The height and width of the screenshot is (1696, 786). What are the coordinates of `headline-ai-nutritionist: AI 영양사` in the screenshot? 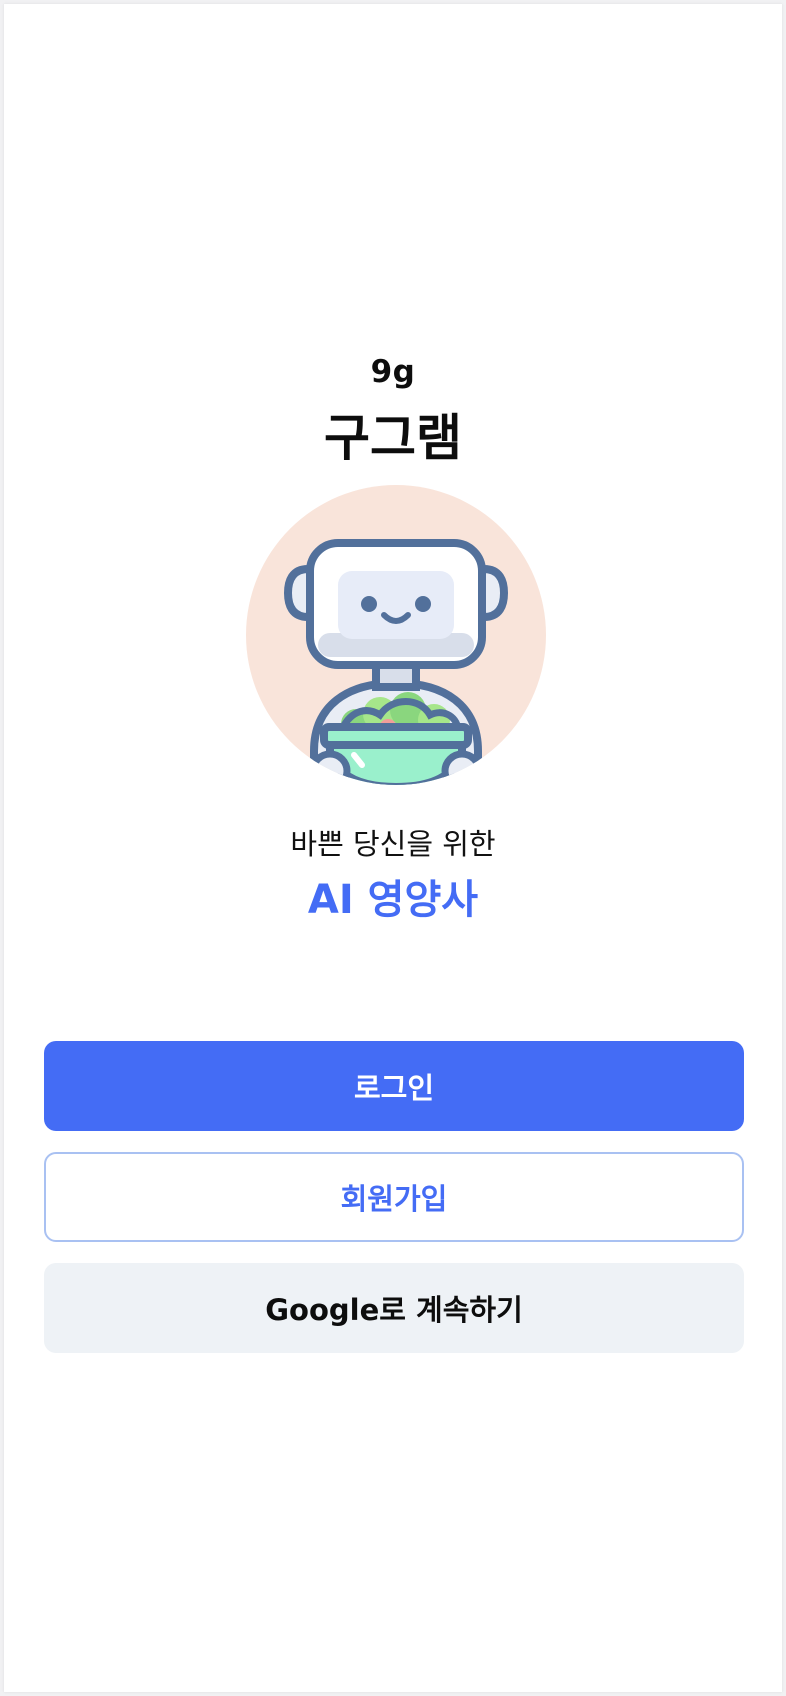 It's located at (393, 900).